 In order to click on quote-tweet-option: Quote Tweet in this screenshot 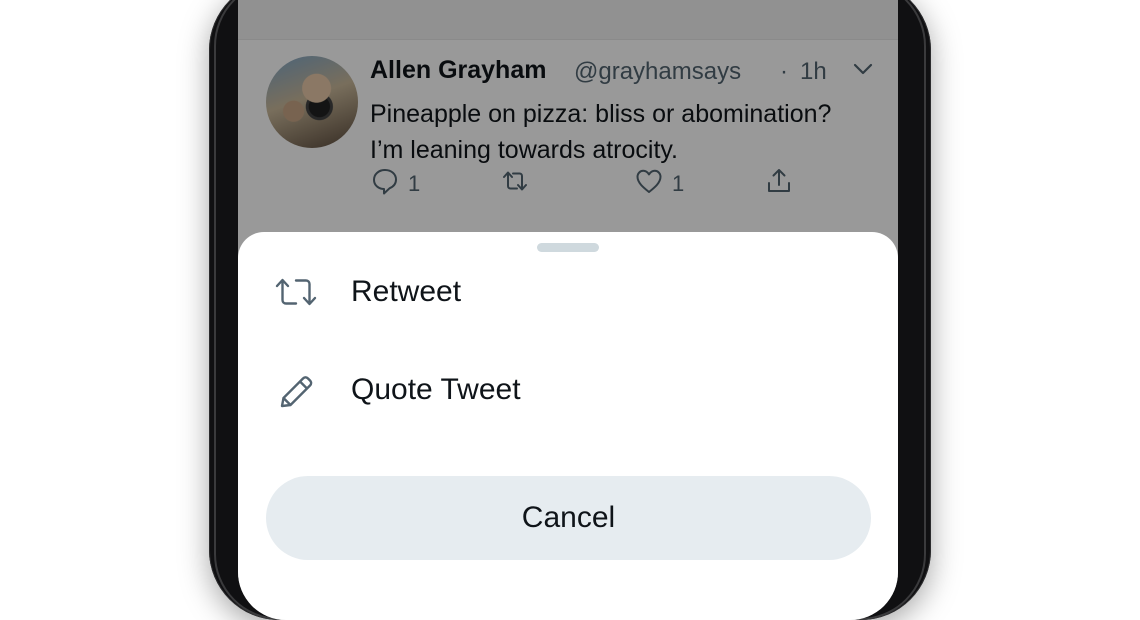, I will do `click(568, 390)`.